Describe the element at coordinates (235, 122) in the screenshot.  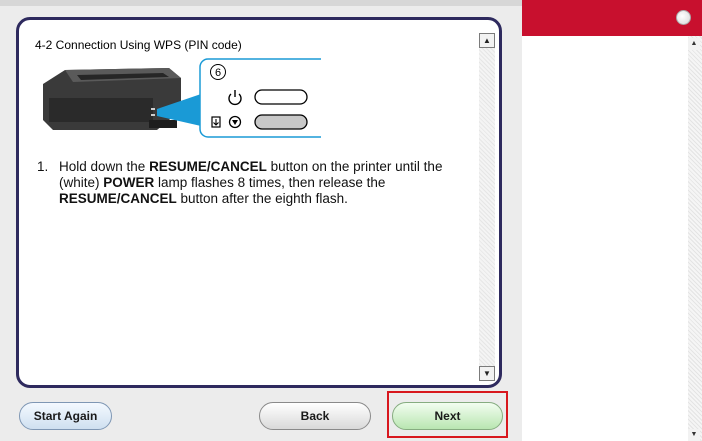
I see `stop-reset-icon` at that location.